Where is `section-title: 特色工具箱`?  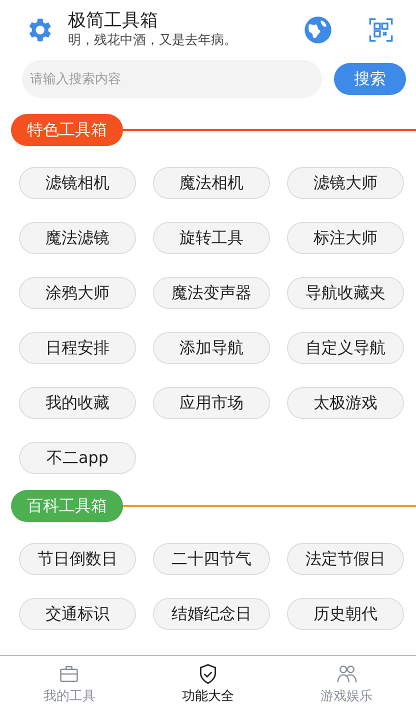 section-title: 特色工具箱 is located at coordinates (67, 130).